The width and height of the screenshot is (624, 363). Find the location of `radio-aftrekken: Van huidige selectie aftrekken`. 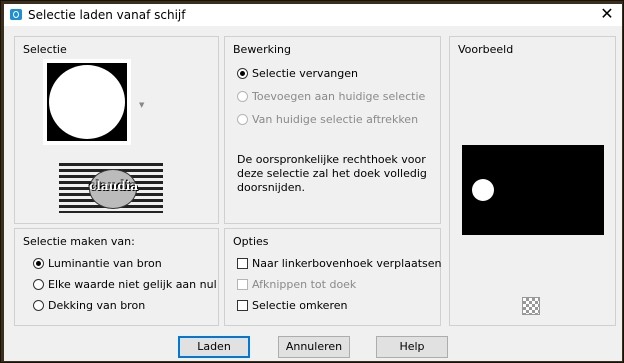

radio-aftrekken: Van huidige selectie aftrekken is located at coordinates (327, 119).